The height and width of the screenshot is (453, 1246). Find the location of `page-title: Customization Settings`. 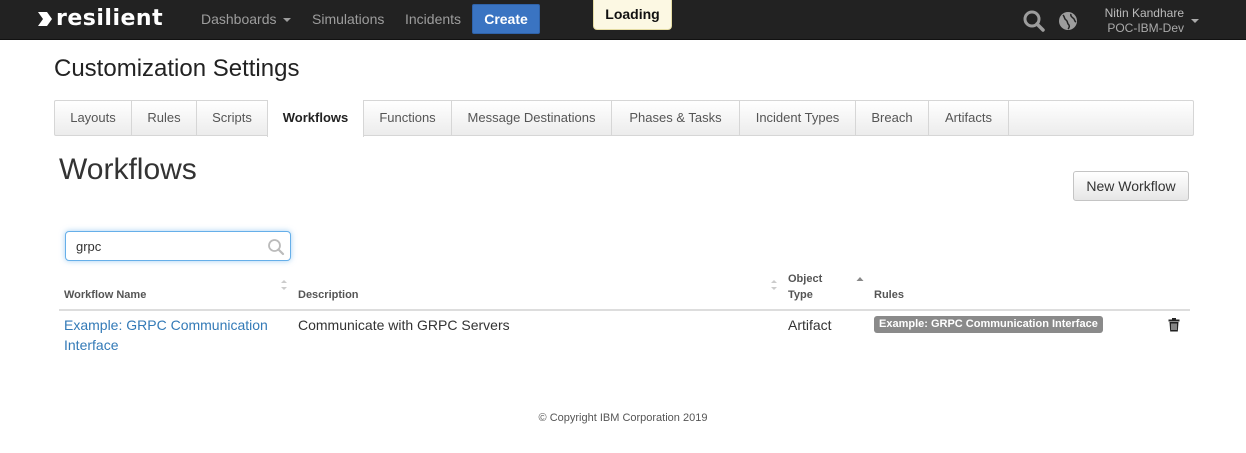

page-title: Customization Settings is located at coordinates (177, 68).